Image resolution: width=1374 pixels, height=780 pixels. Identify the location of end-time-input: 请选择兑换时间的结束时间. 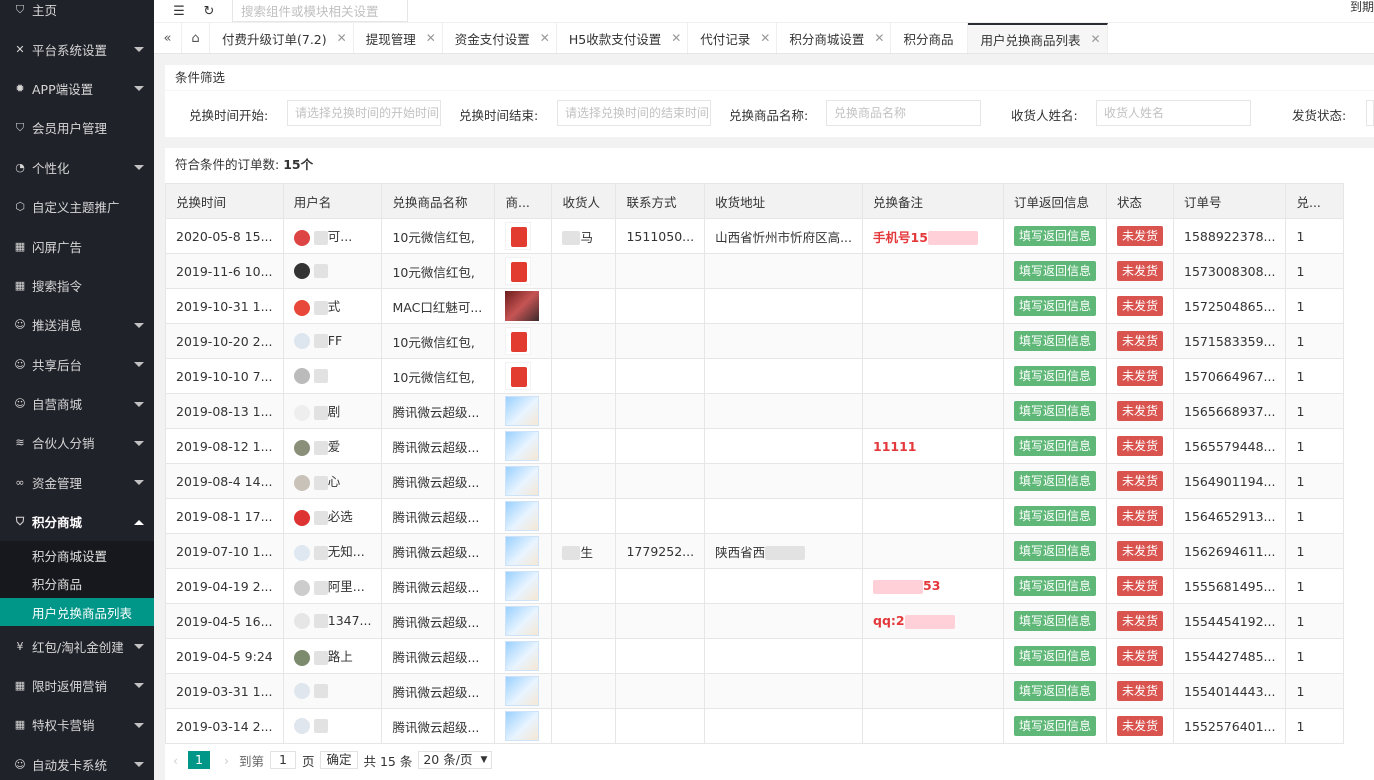
(634, 113).